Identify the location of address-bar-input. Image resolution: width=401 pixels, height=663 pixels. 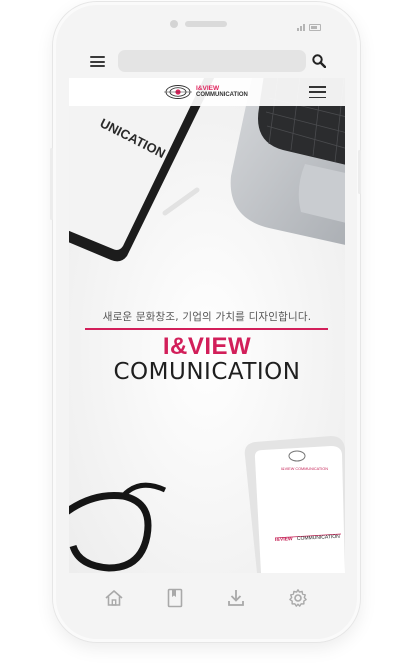
(212, 61).